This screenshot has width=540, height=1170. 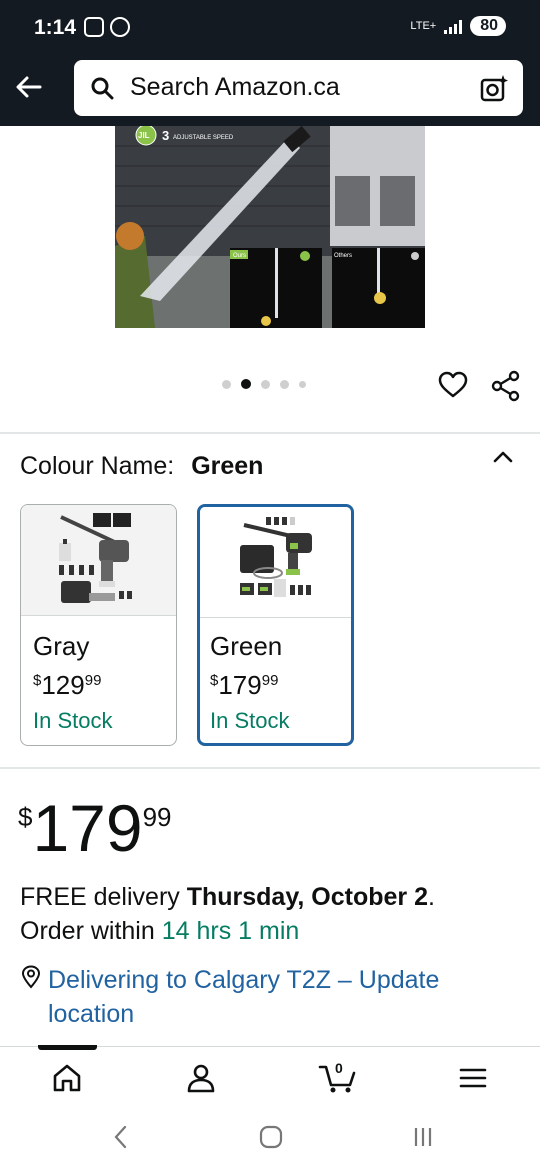 What do you see at coordinates (270, 30) in the screenshot?
I see `status-bar: 1:14 LTE+ 80` at bounding box center [270, 30].